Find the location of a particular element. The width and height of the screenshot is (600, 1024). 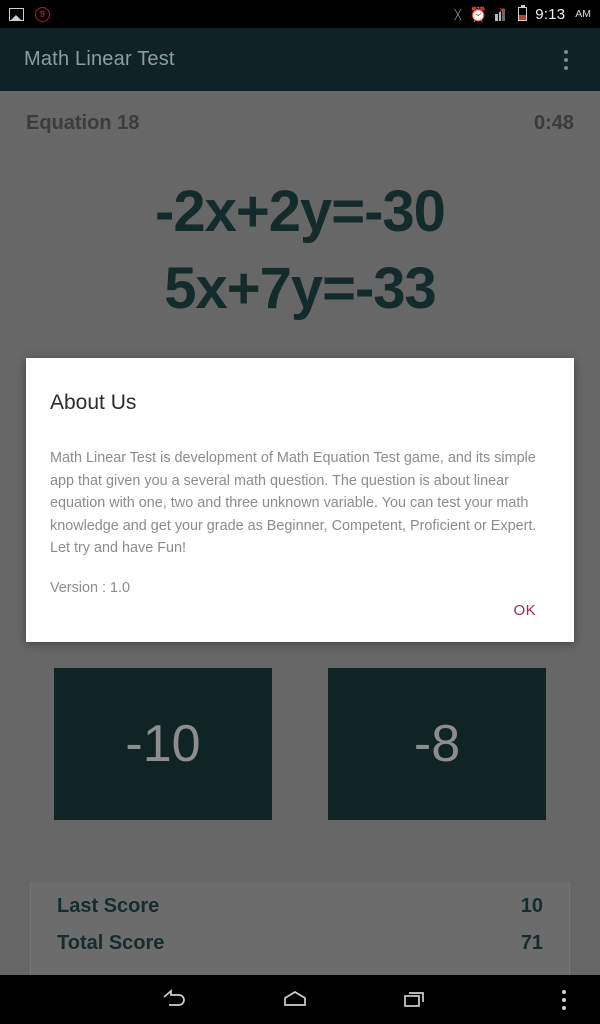

equation-label: Equation 18 is located at coordinates (83, 123).